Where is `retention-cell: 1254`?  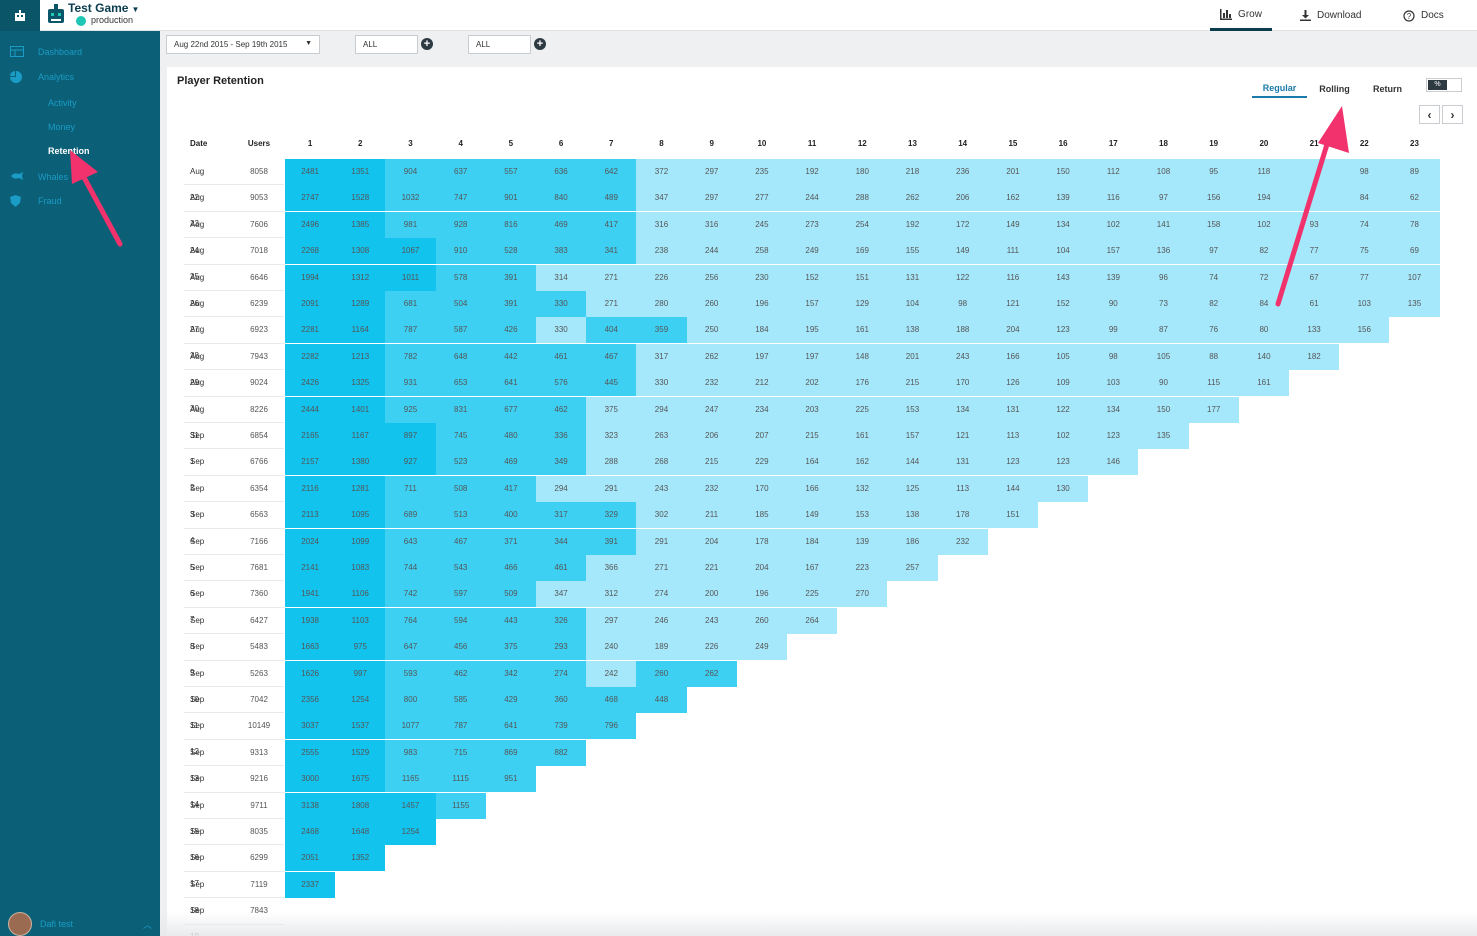
retention-cell: 1254 is located at coordinates (410, 832).